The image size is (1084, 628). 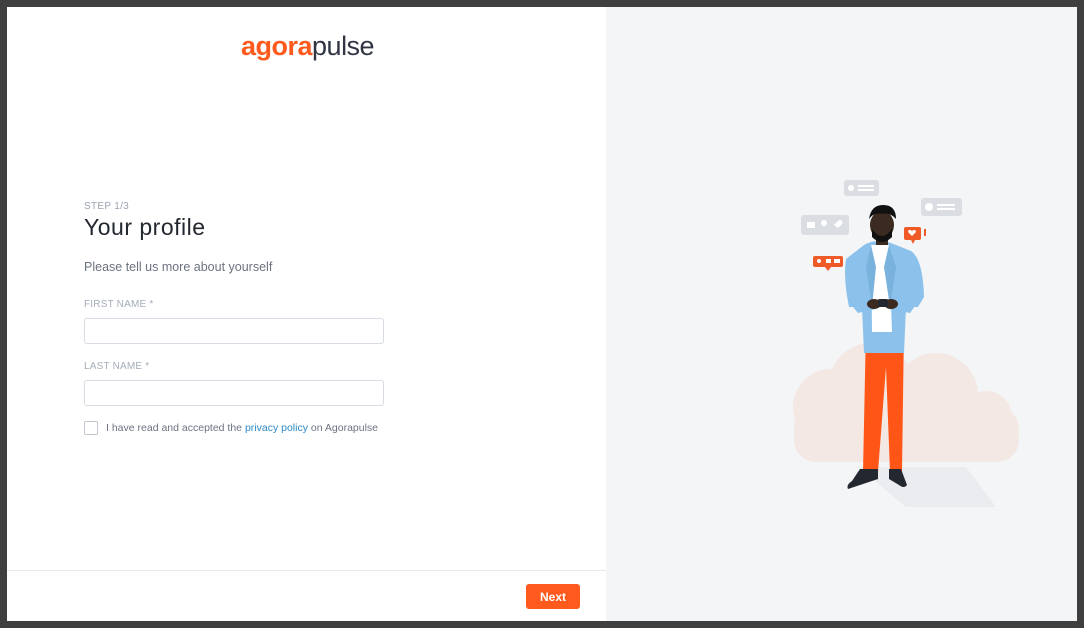 I want to click on privacy-policy-link: privacy policy, so click(x=276, y=428).